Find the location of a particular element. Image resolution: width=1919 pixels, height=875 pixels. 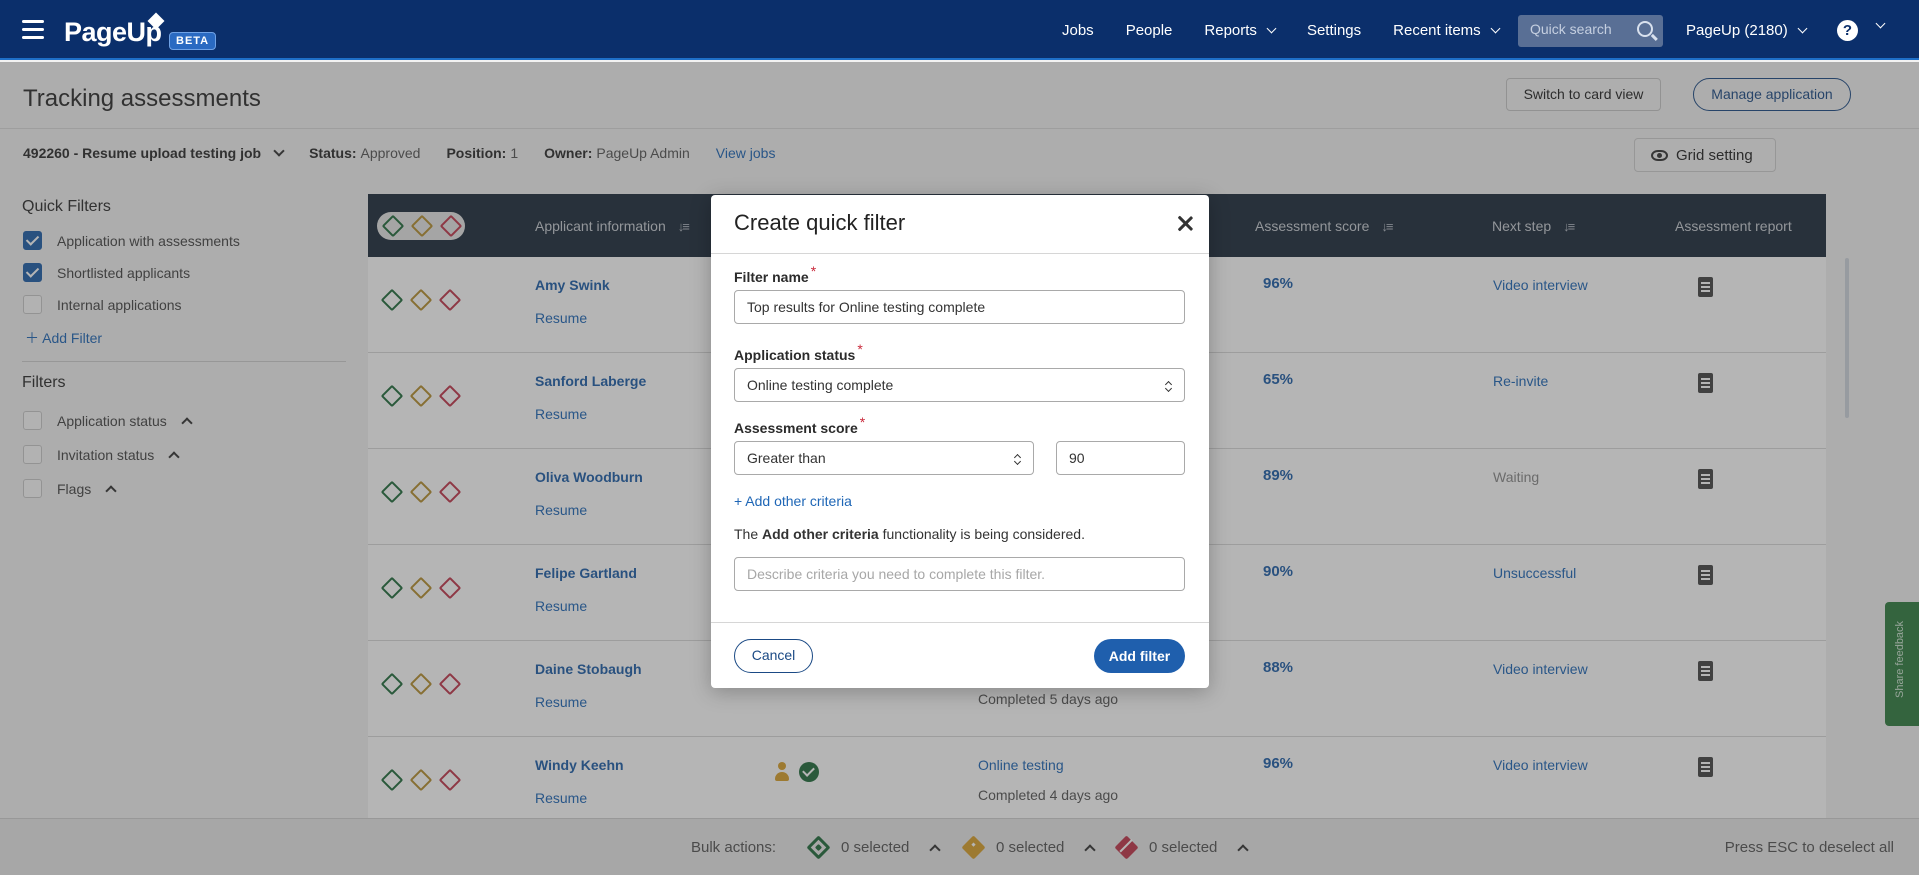

close-icon is located at coordinates (1185, 224).